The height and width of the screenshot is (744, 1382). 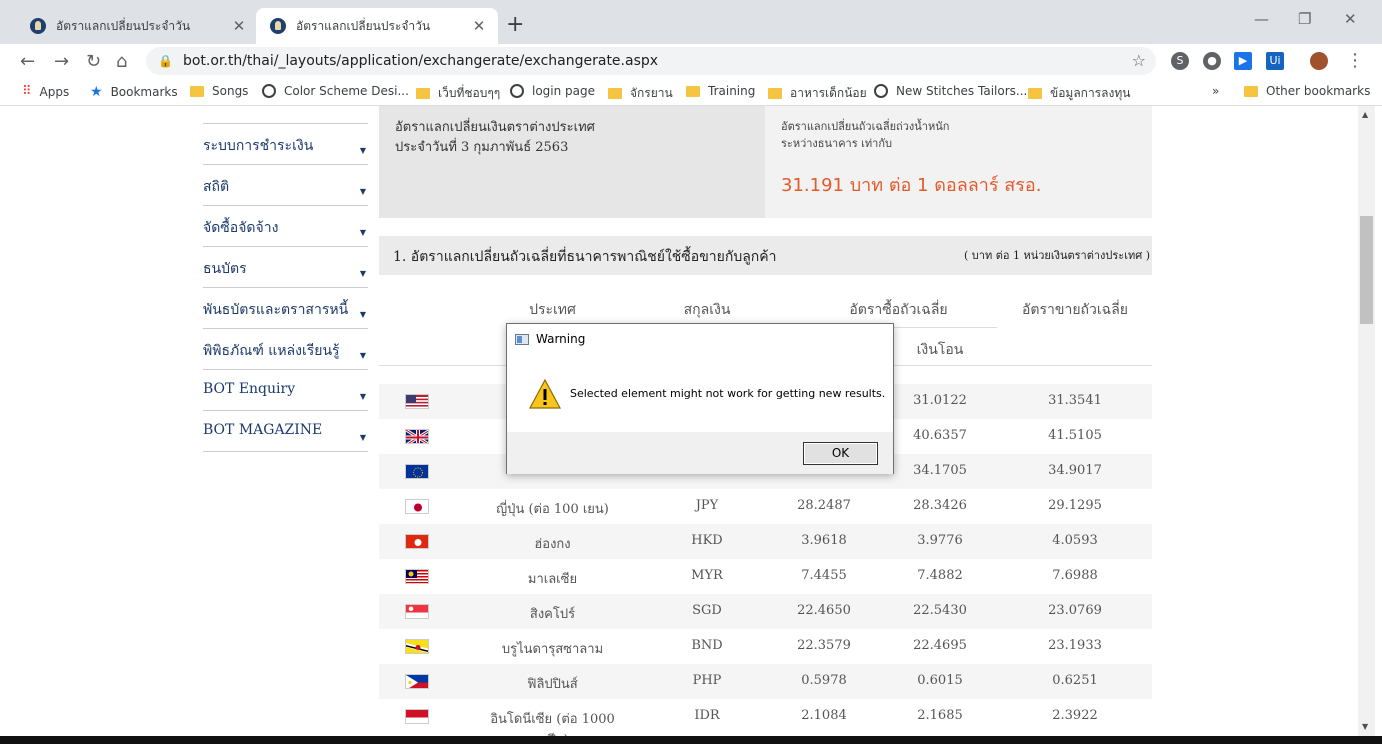 What do you see at coordinates (417, 716) in the screenshot?
I see `flag-id-icon` at bounding box center [417, 716].